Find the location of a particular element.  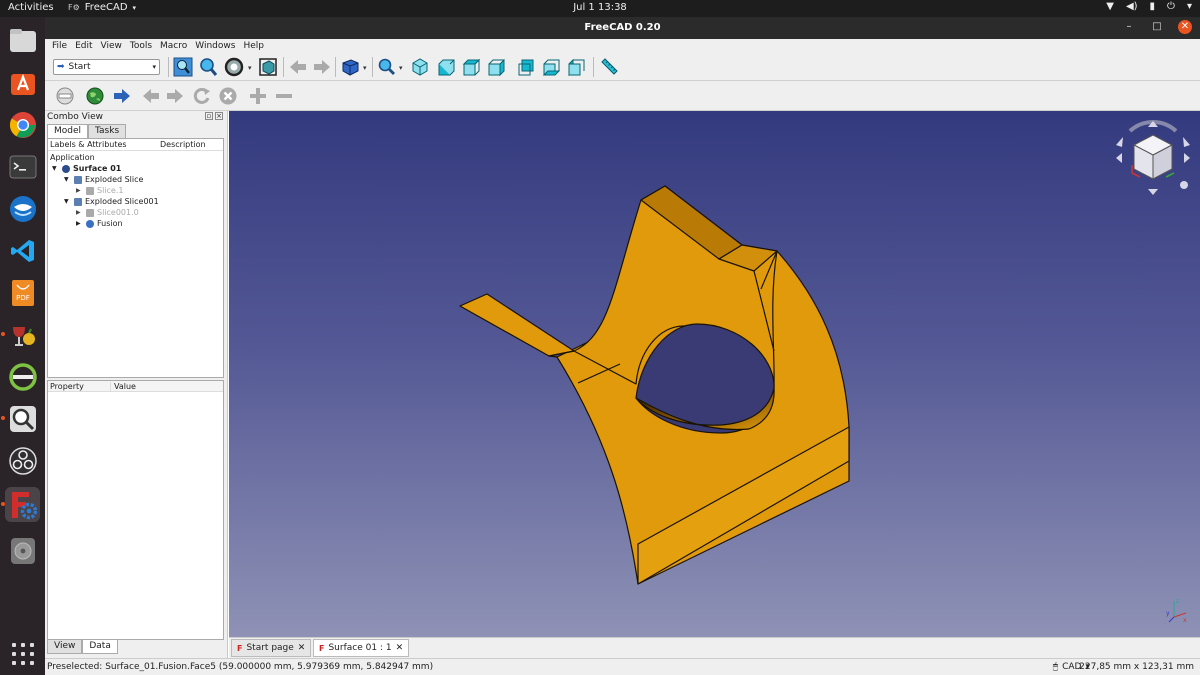

tree-item-slice001-0: ▶ Slice001.0 is located at coordinates (107, 212).